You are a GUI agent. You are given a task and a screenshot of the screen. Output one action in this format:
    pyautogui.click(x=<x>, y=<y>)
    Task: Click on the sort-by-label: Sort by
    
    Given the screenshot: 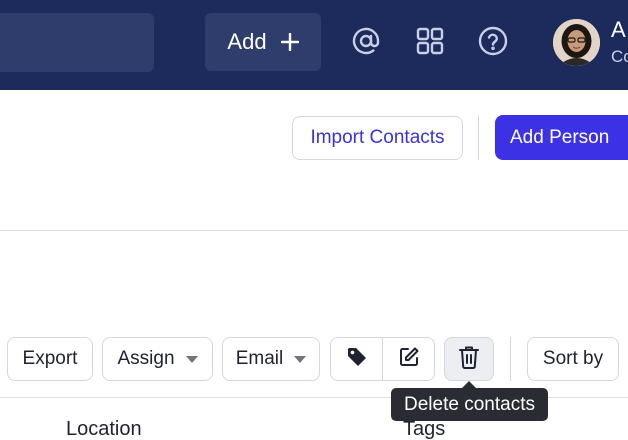 What is the action you would take?
    pyautogui.click(x=573, y=358)
    